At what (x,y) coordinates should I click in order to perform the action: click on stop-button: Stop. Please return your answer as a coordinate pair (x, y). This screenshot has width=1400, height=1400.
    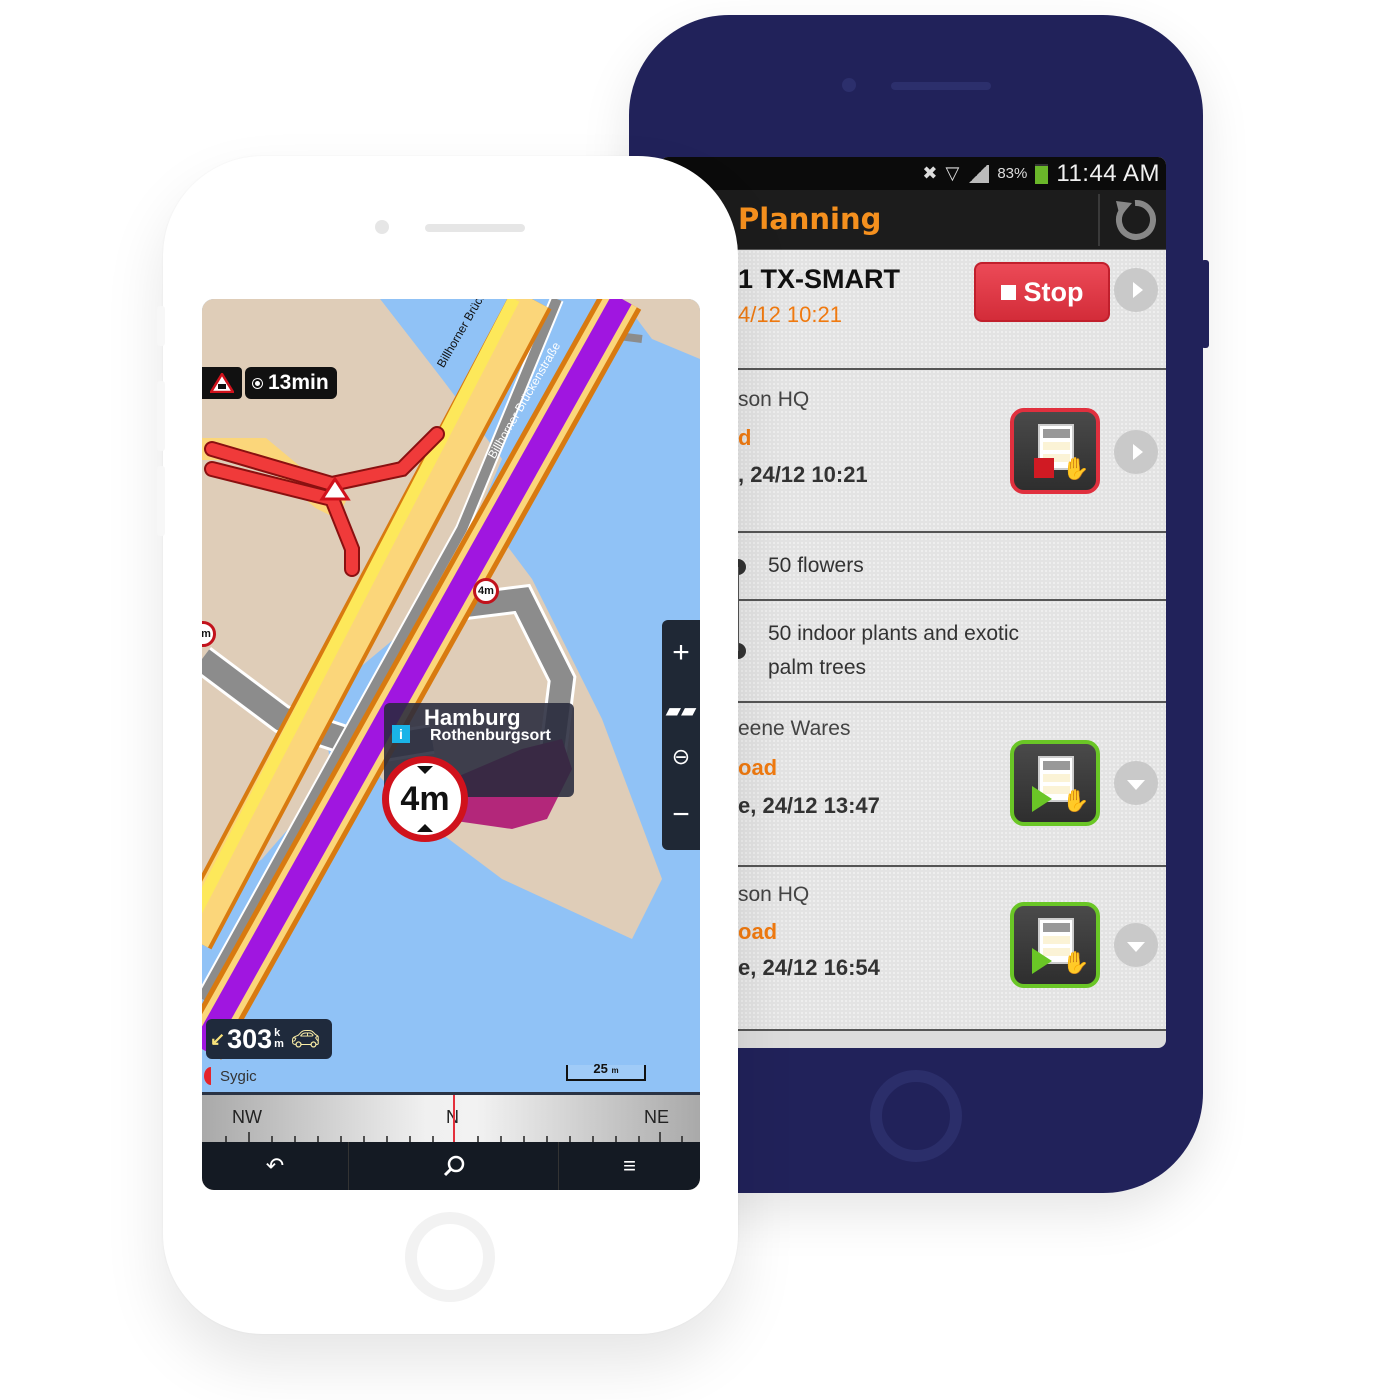
    Looking at the image, I should click on (1042, 292).